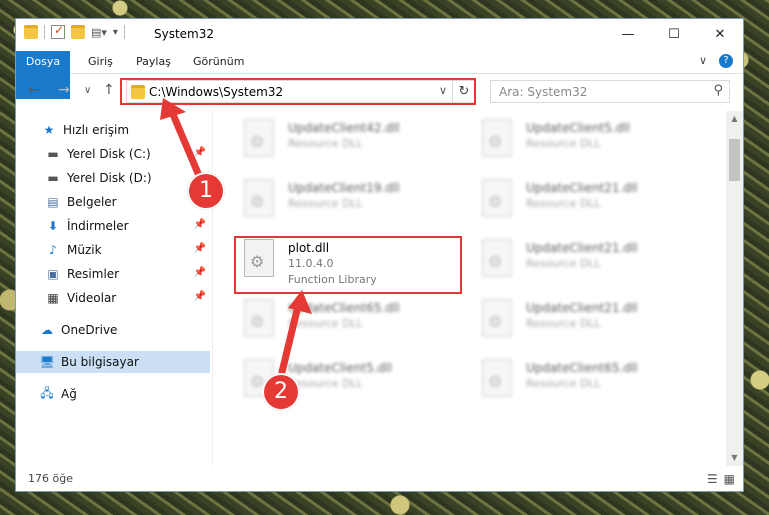 This screenshot has height=515, width=769. What do you see at coordinates (281, 392) in the screenshot?
I see `step-badge-2: 2` at bounding box center [281, 392].